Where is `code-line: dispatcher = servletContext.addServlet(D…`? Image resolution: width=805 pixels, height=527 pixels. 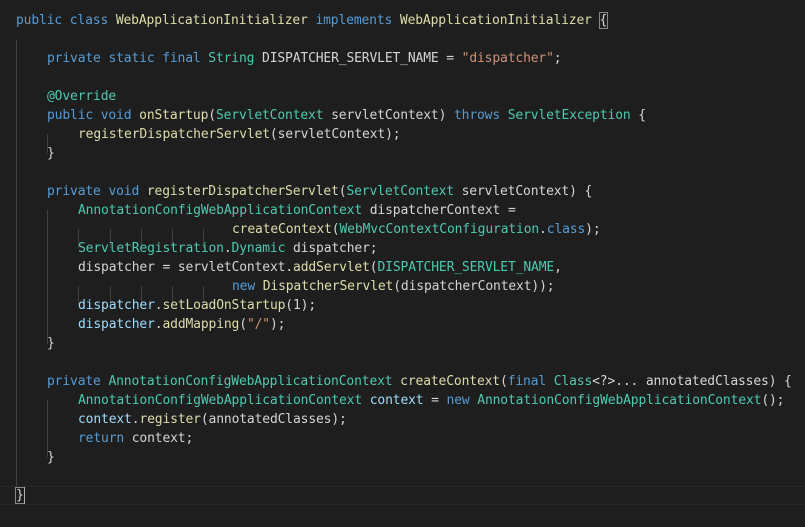 code-line: dispatcher = servletContext.addServlet(D… is located at coordinates (320, 267).